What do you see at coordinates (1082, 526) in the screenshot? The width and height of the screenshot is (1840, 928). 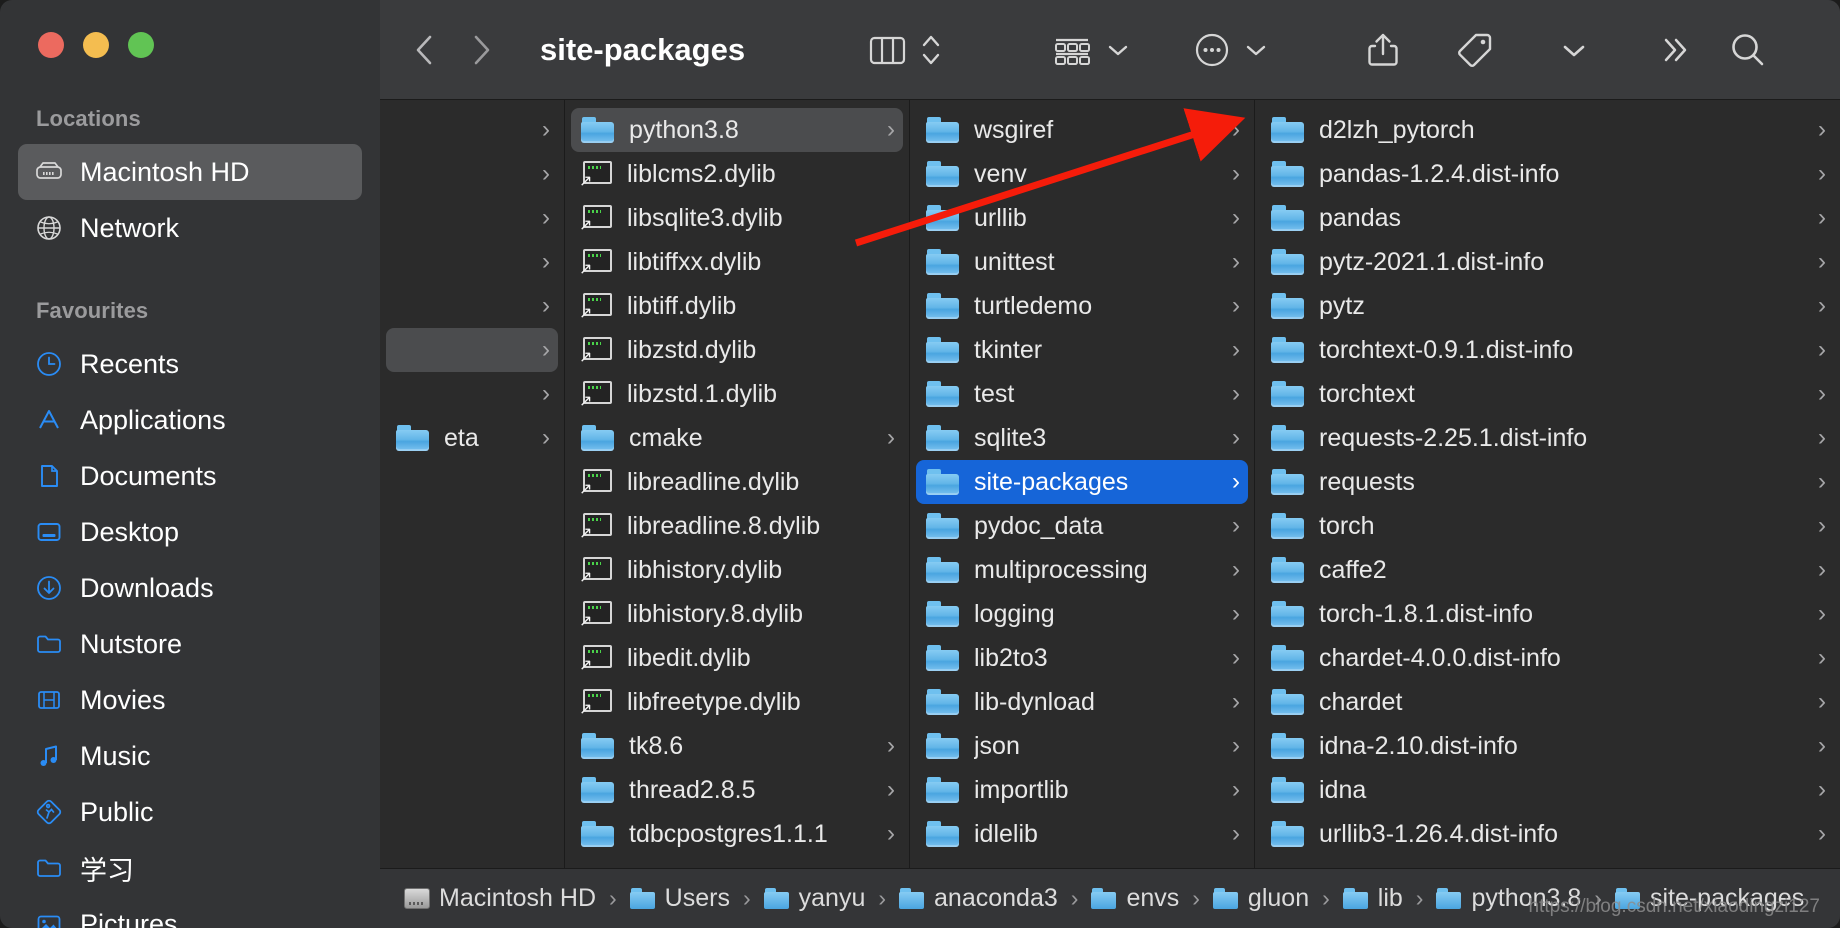 I see `file-row: pydoc_data ›` at bounding box center [1082, 526].